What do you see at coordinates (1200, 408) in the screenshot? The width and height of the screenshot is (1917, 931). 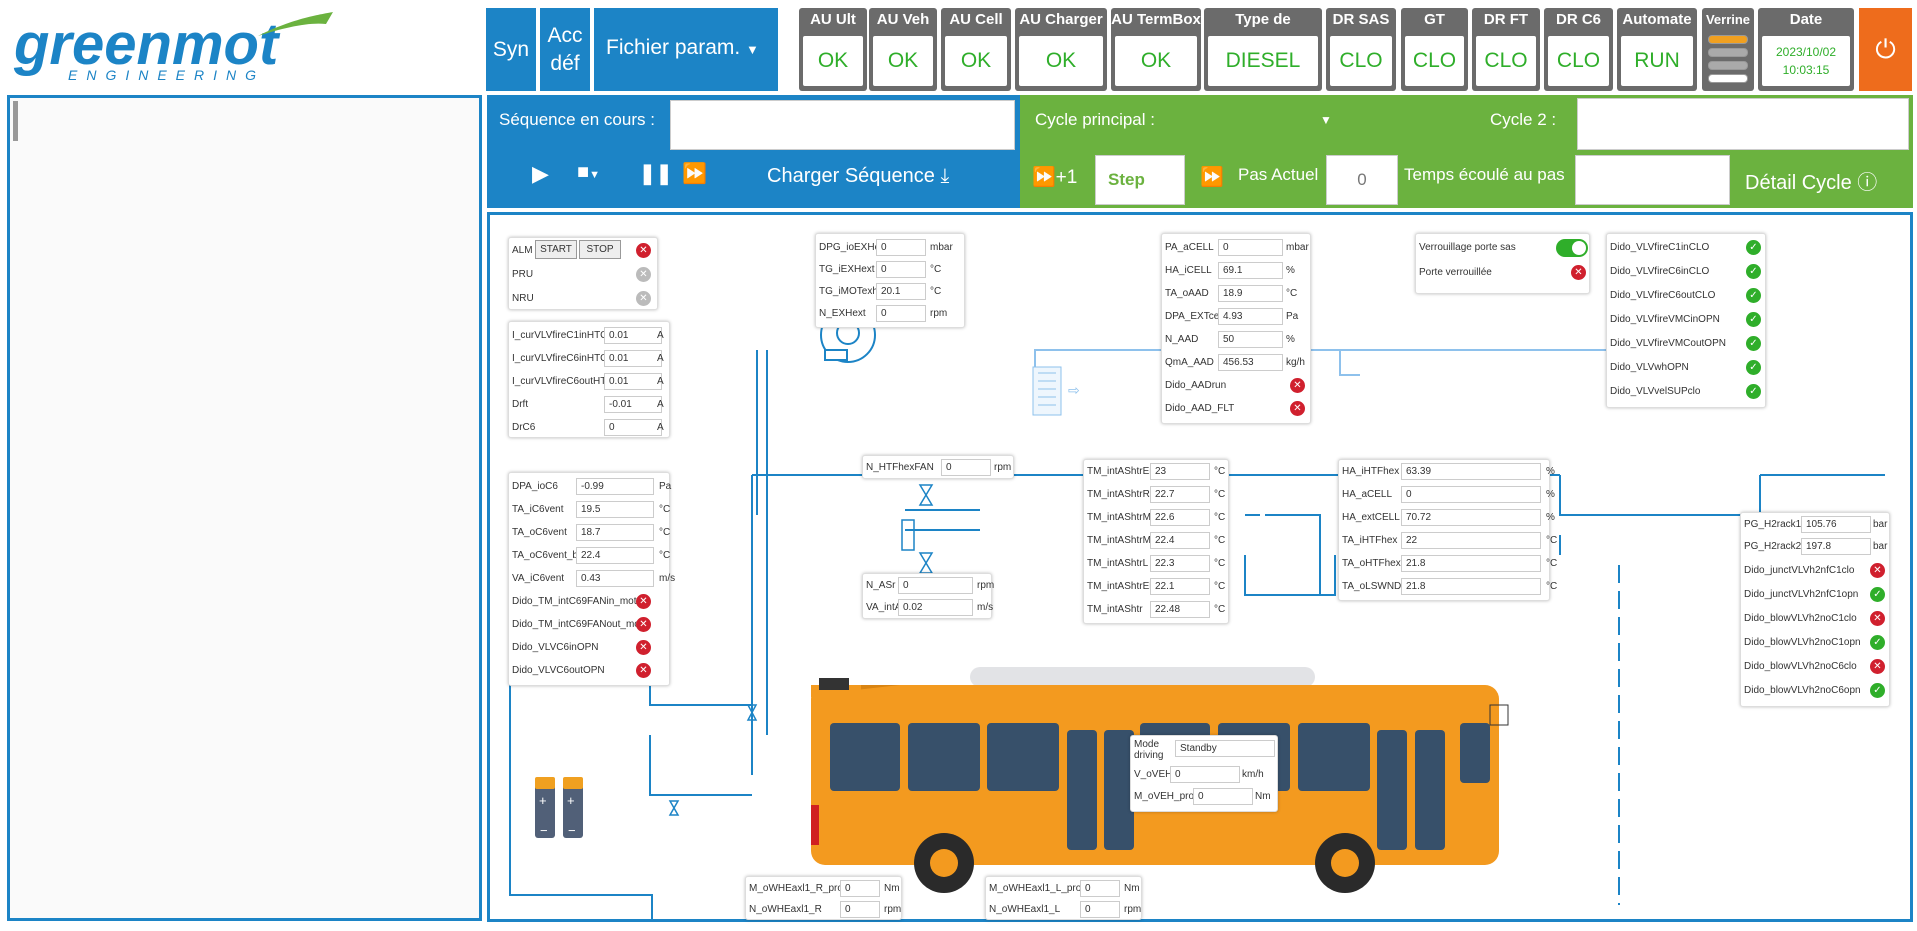 I see `indicator-label: Dido_AAD_FLT` at bounding box center [1200, 408].